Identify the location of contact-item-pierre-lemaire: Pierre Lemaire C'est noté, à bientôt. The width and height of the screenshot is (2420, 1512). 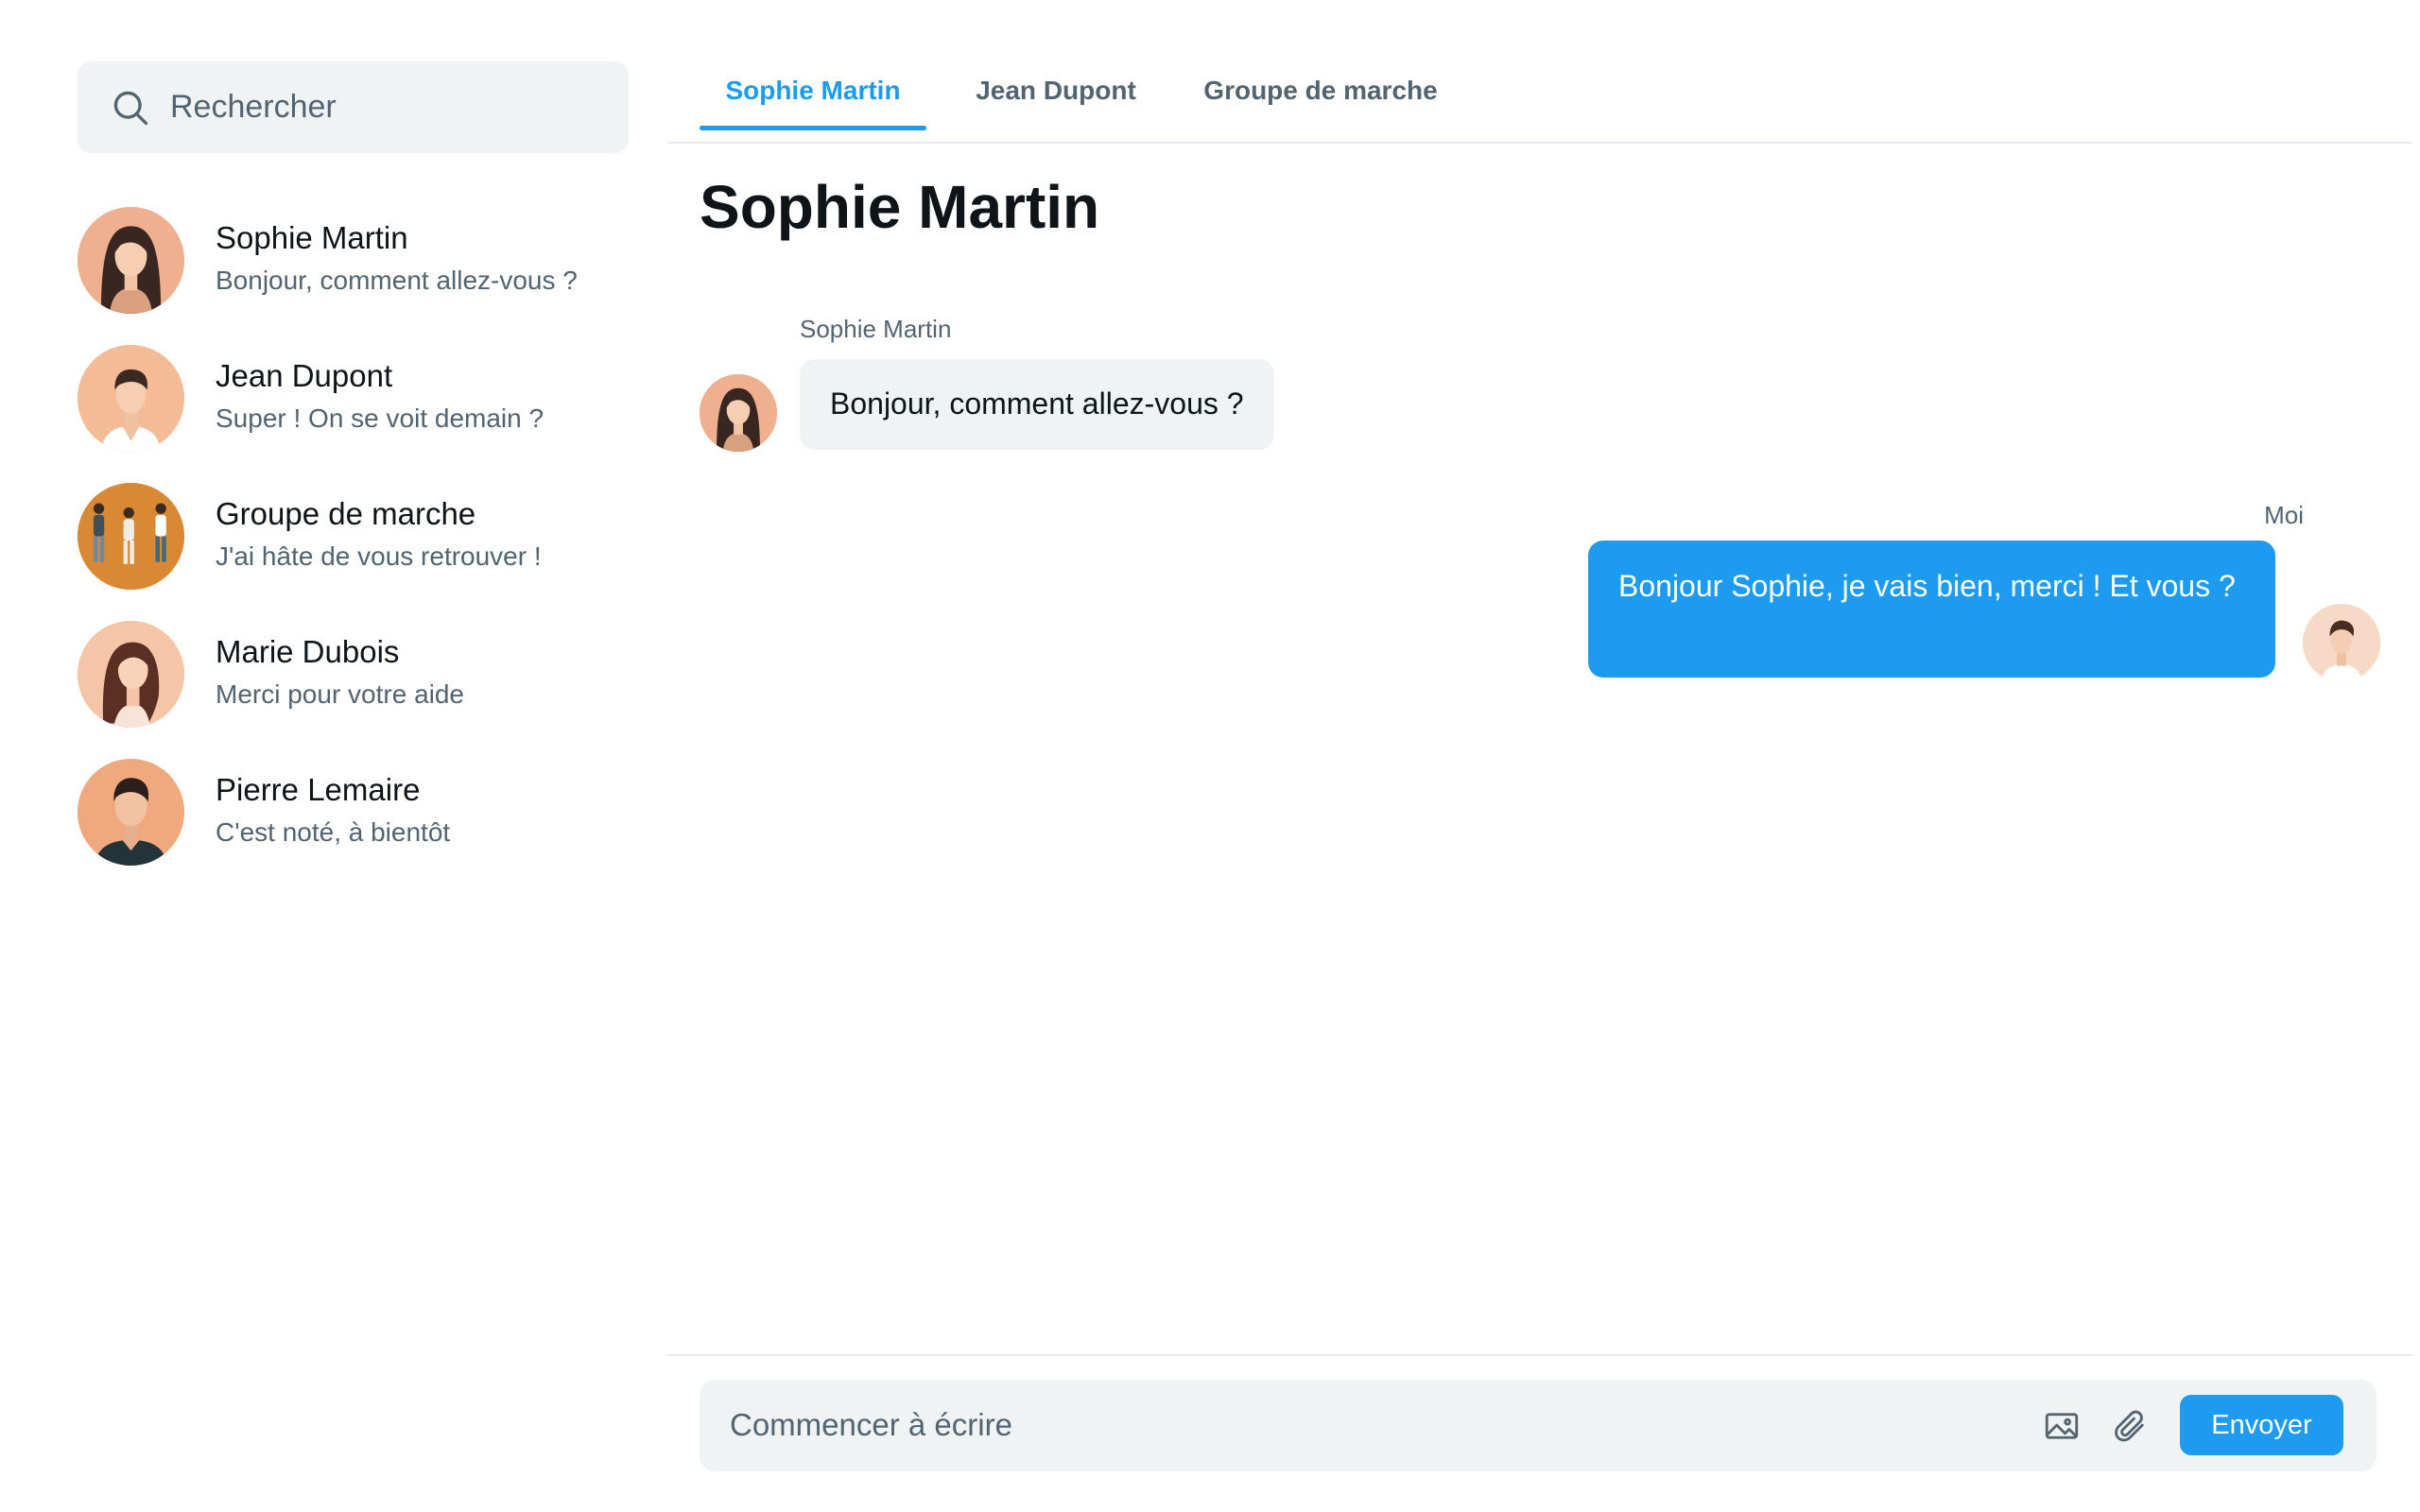
(353, 812).